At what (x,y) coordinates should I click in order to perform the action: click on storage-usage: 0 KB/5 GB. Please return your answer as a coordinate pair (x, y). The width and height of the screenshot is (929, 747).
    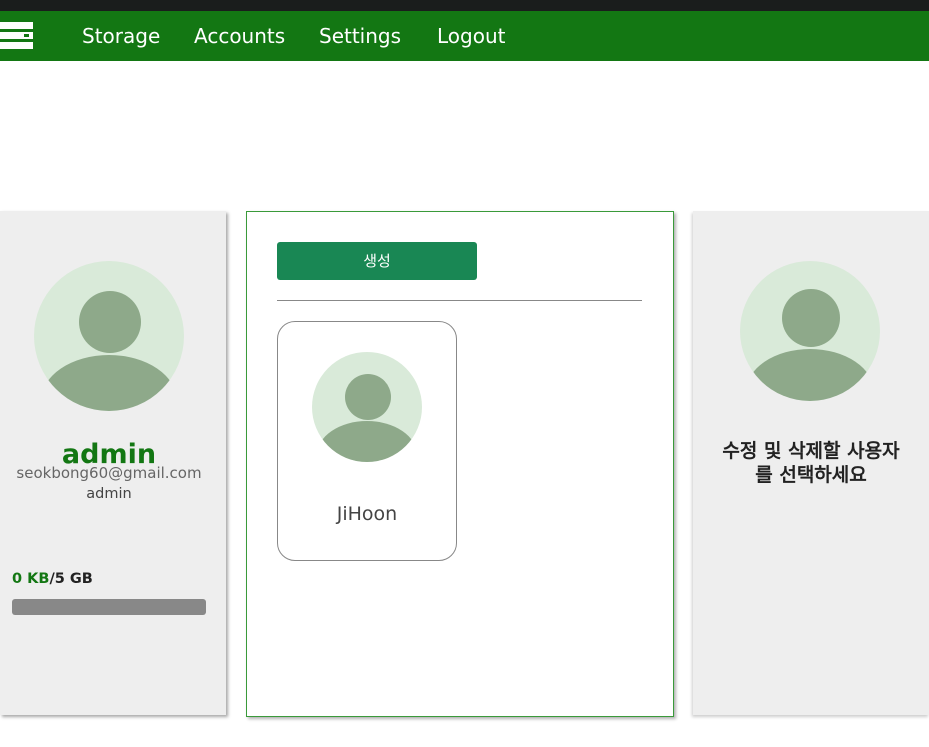
    Looking at the image, I should click on (52, 579).